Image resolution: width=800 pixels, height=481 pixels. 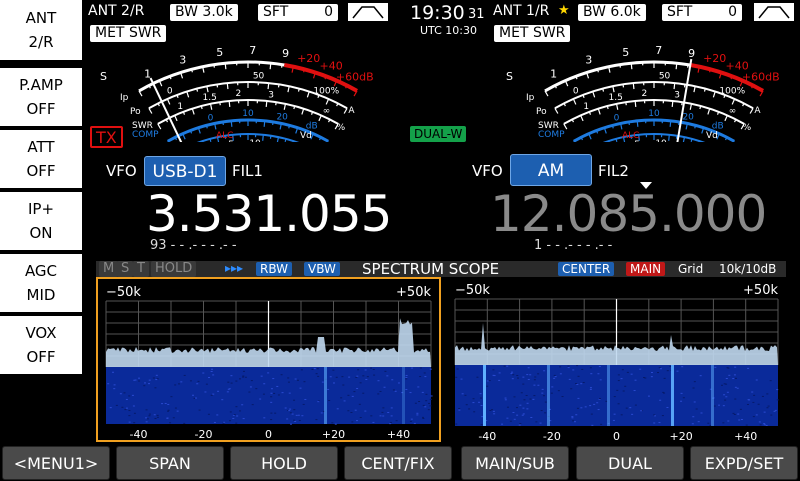 I want to click on ant-right-label: ANT 1/R, so click(x=521, y=11).